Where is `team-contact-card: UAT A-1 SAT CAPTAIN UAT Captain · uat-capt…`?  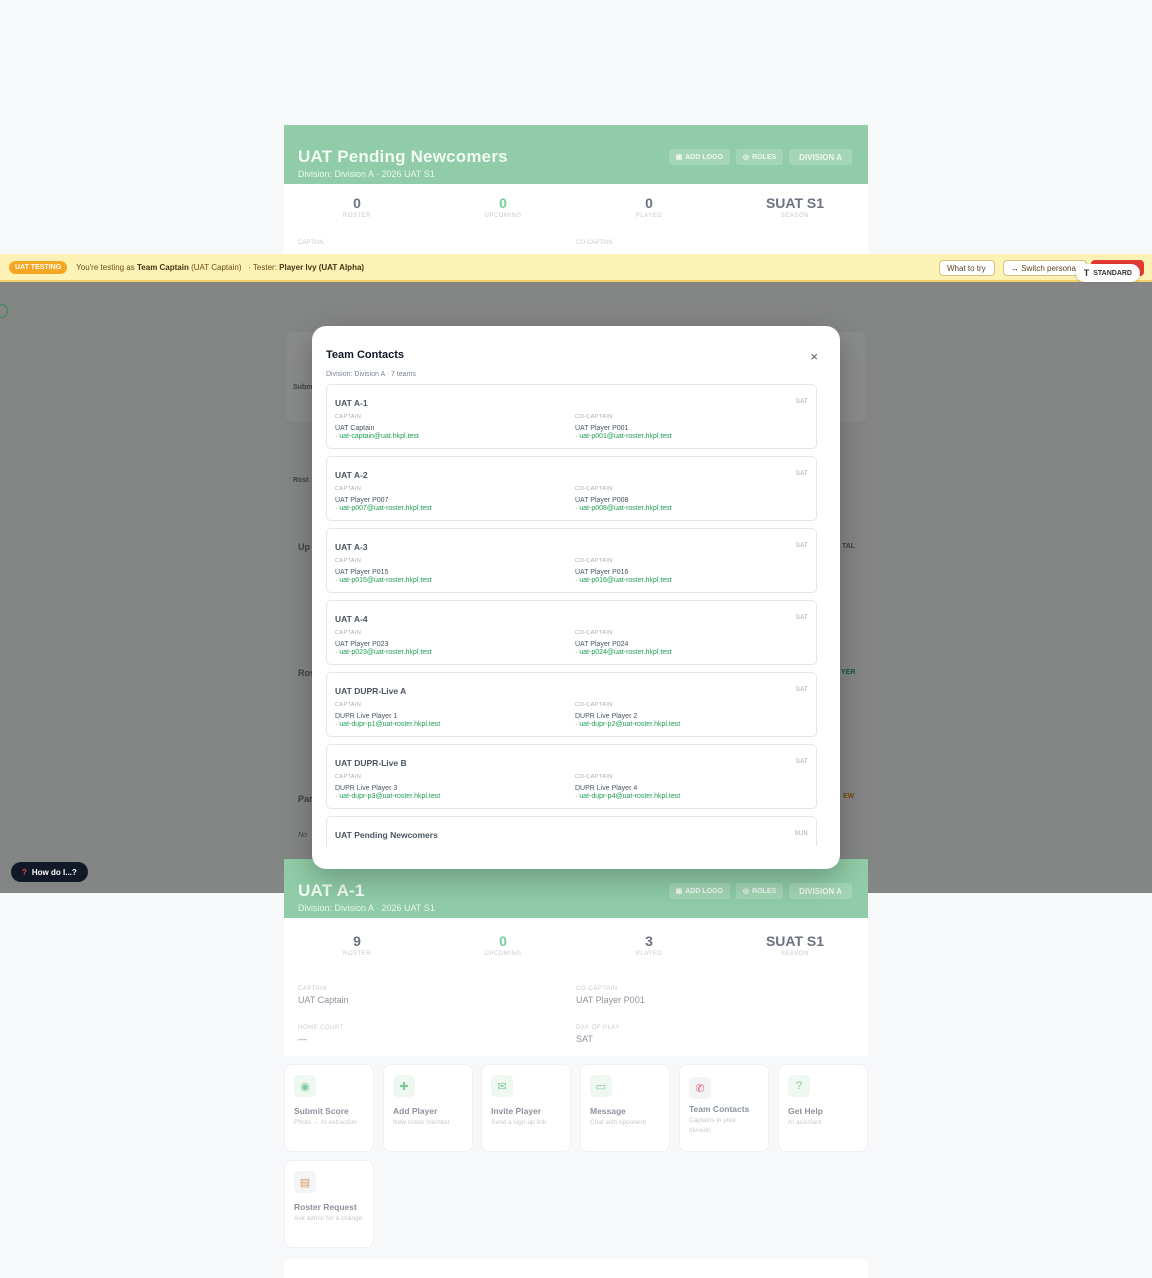 team-contact-card: UAT A-1 SAT CAPTAIN UAT Captain · uat-capt… is located at coordinates (571, 416).